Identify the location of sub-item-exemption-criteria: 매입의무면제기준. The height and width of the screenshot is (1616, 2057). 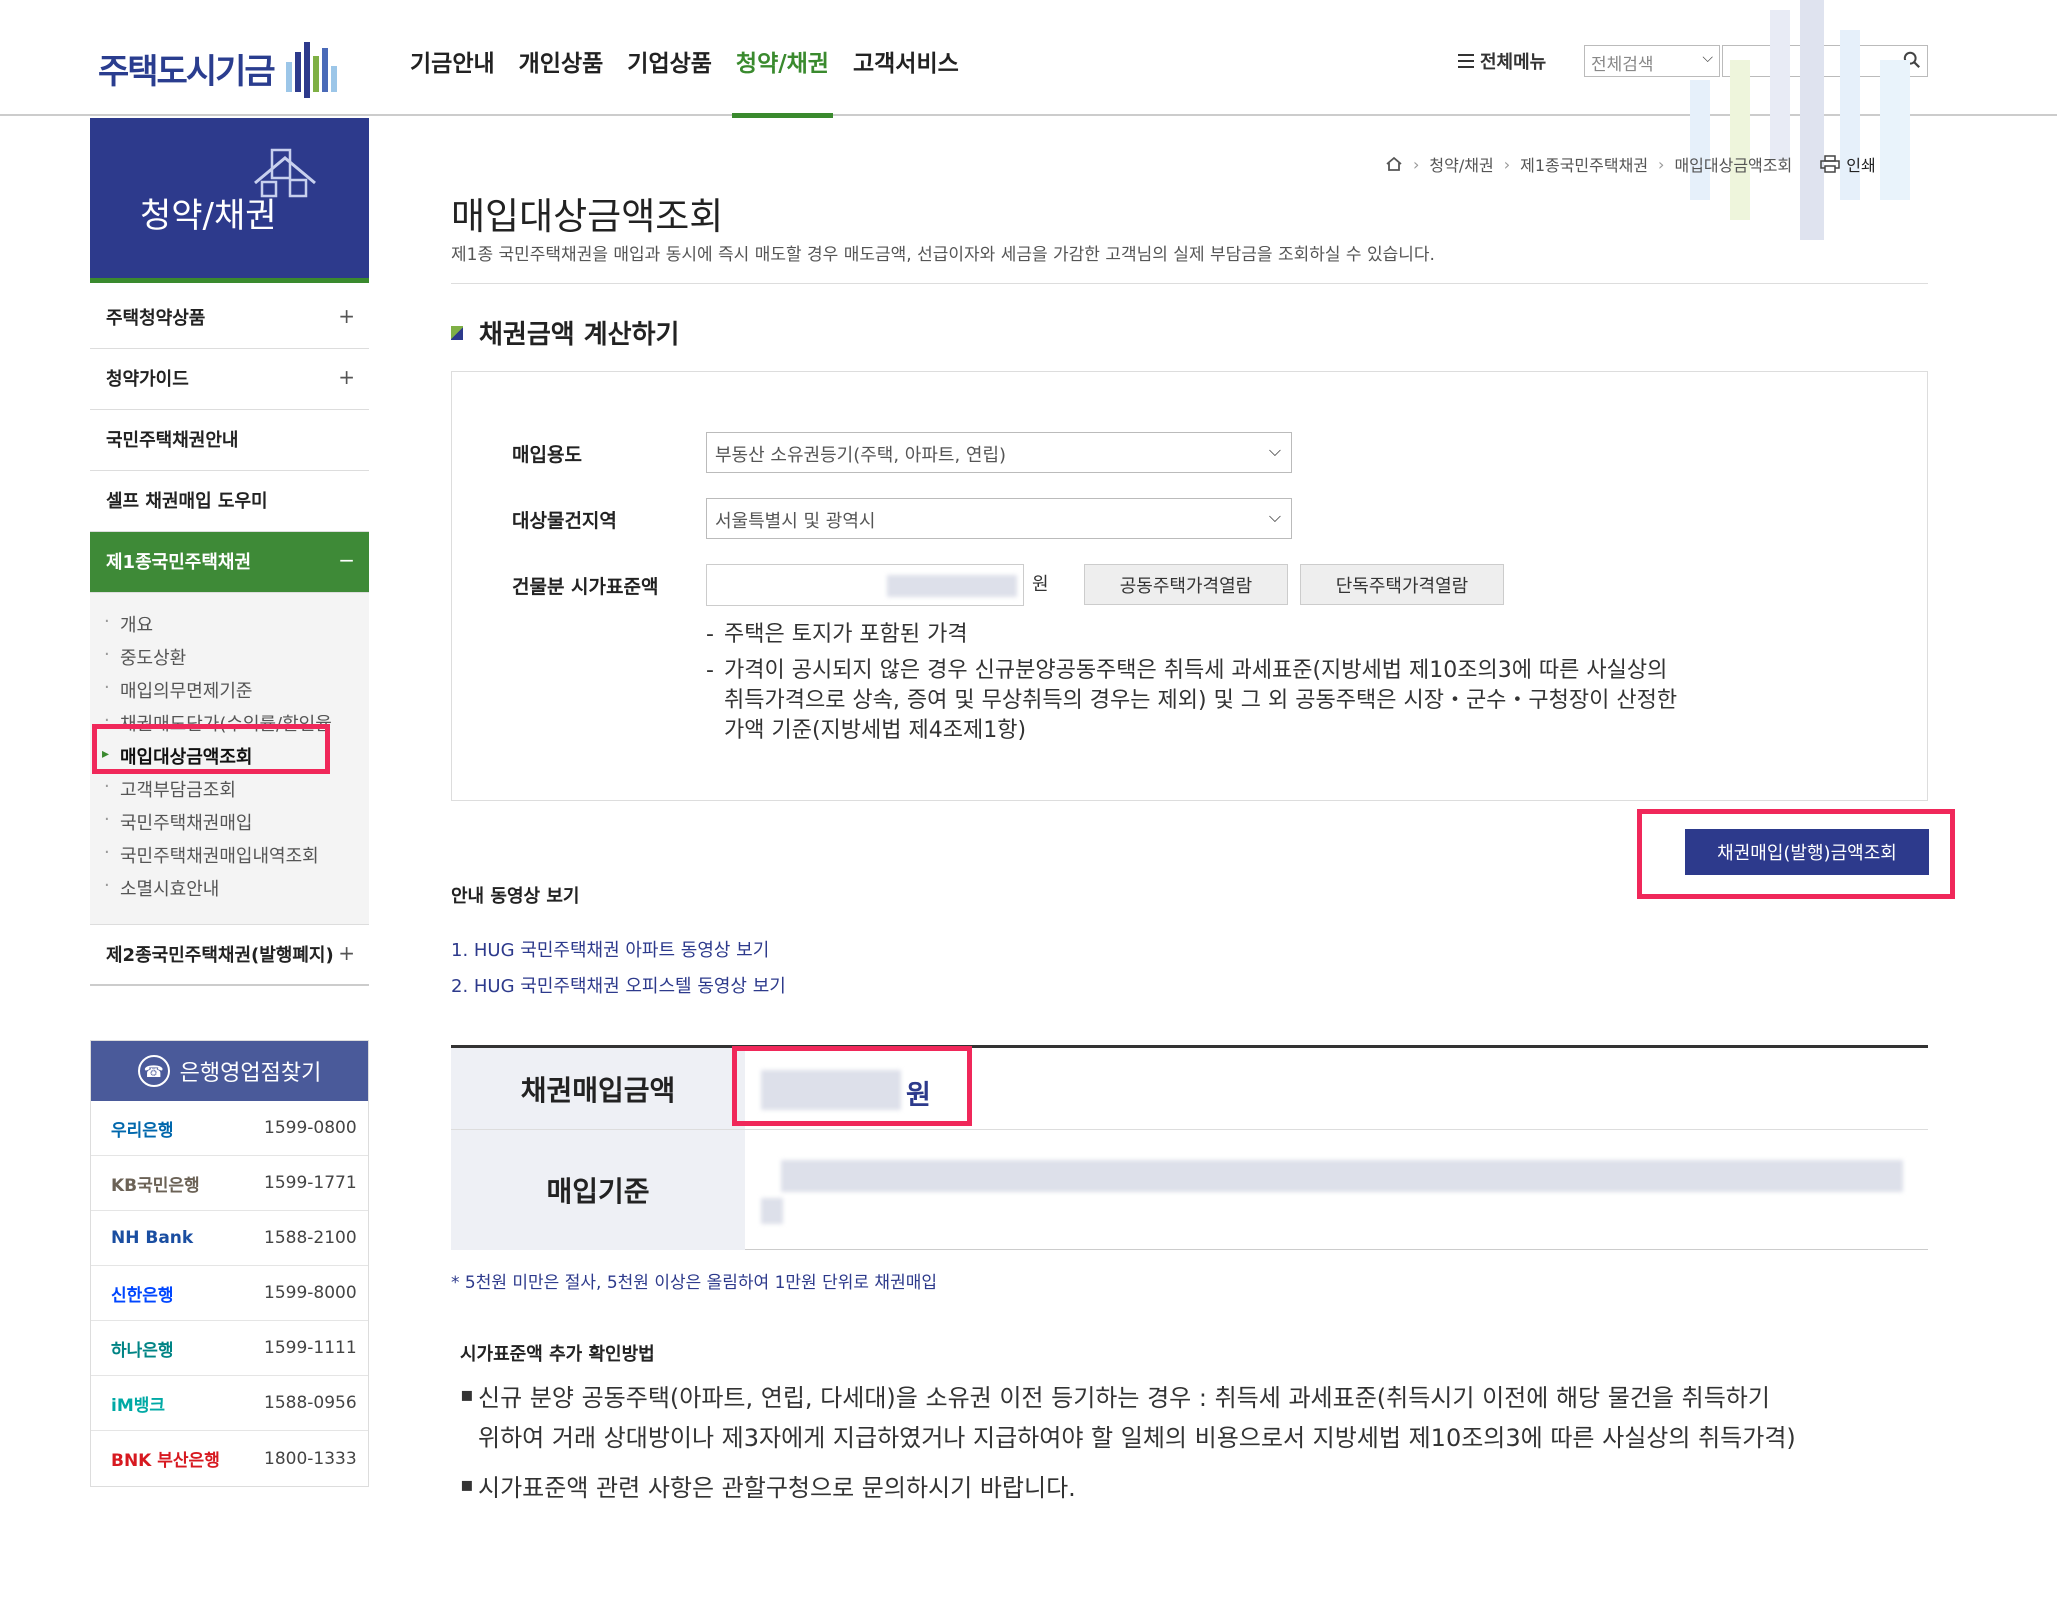
(229, 693).